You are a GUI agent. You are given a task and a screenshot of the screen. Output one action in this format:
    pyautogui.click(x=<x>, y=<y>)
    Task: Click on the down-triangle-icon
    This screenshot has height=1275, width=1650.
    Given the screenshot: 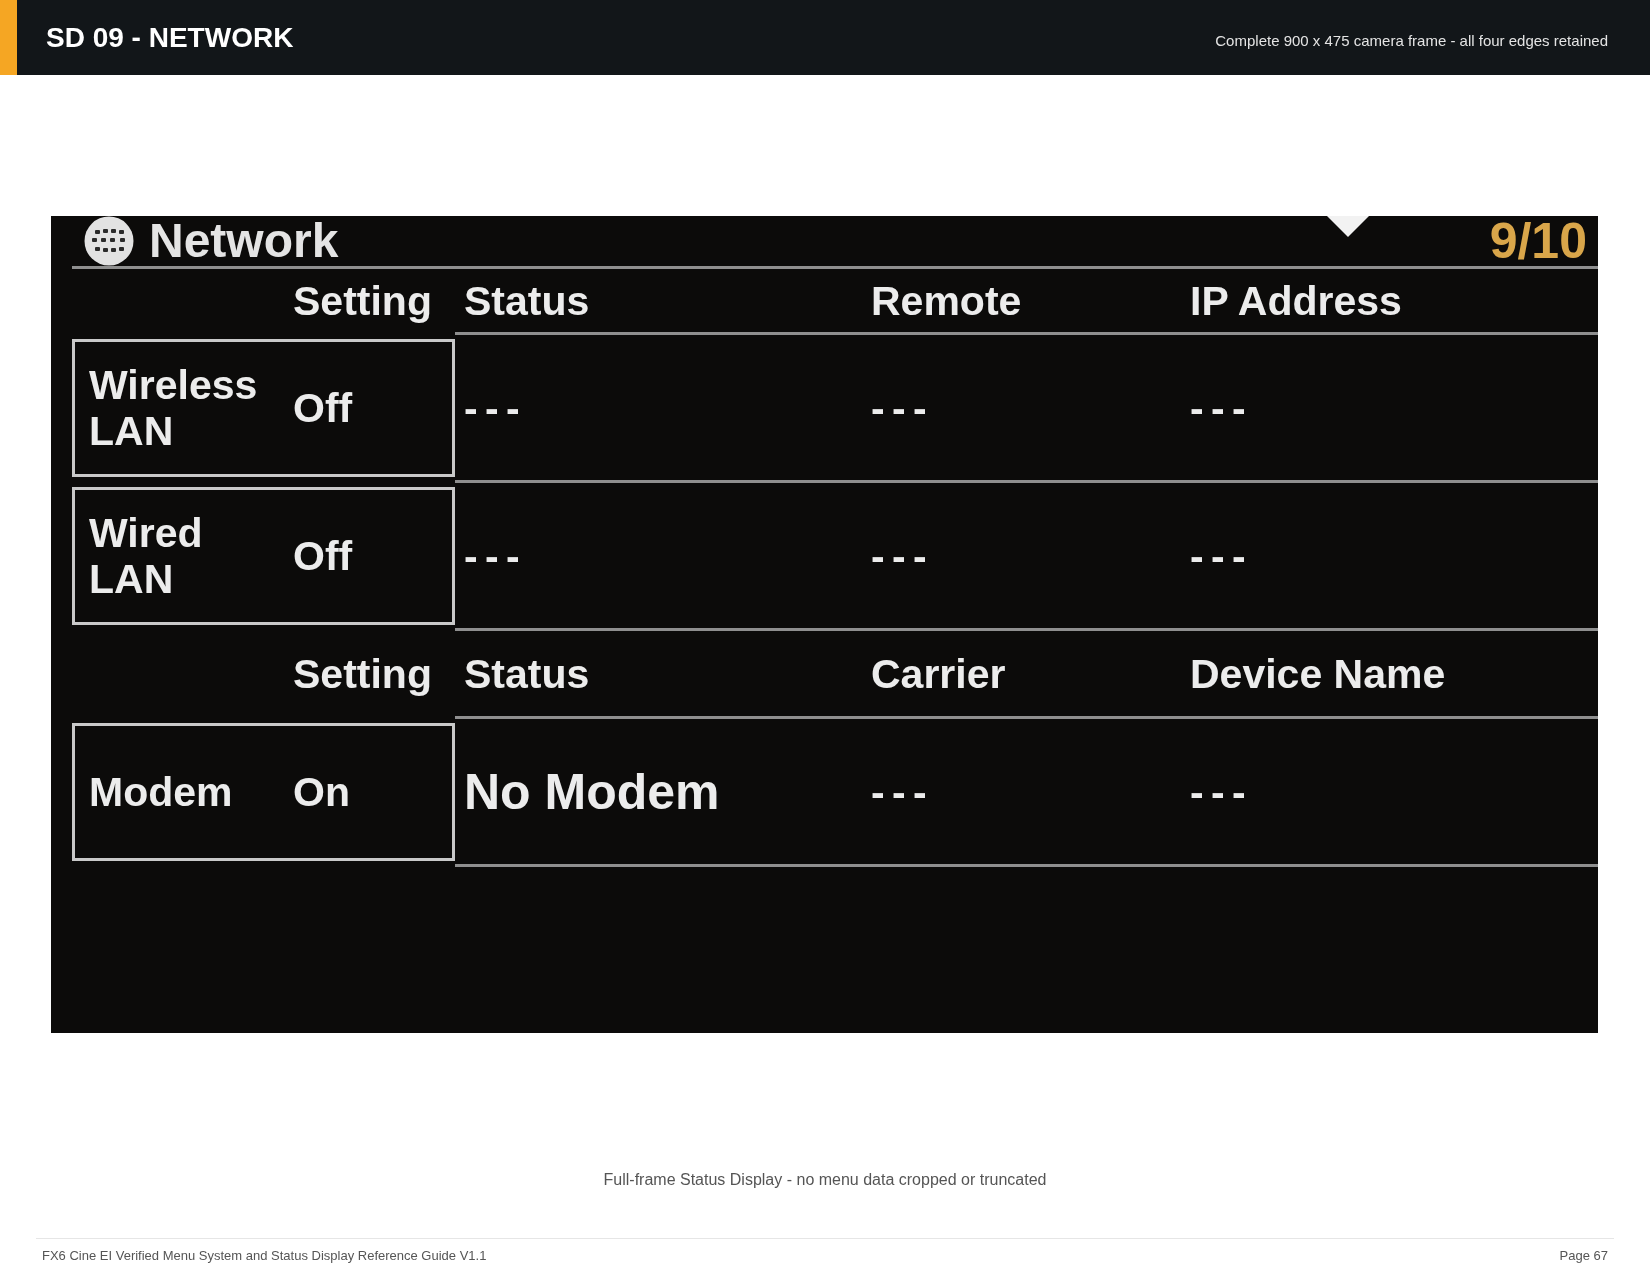 What is the action you would take?
    pyautogui.click(x=1347, y=226)
    